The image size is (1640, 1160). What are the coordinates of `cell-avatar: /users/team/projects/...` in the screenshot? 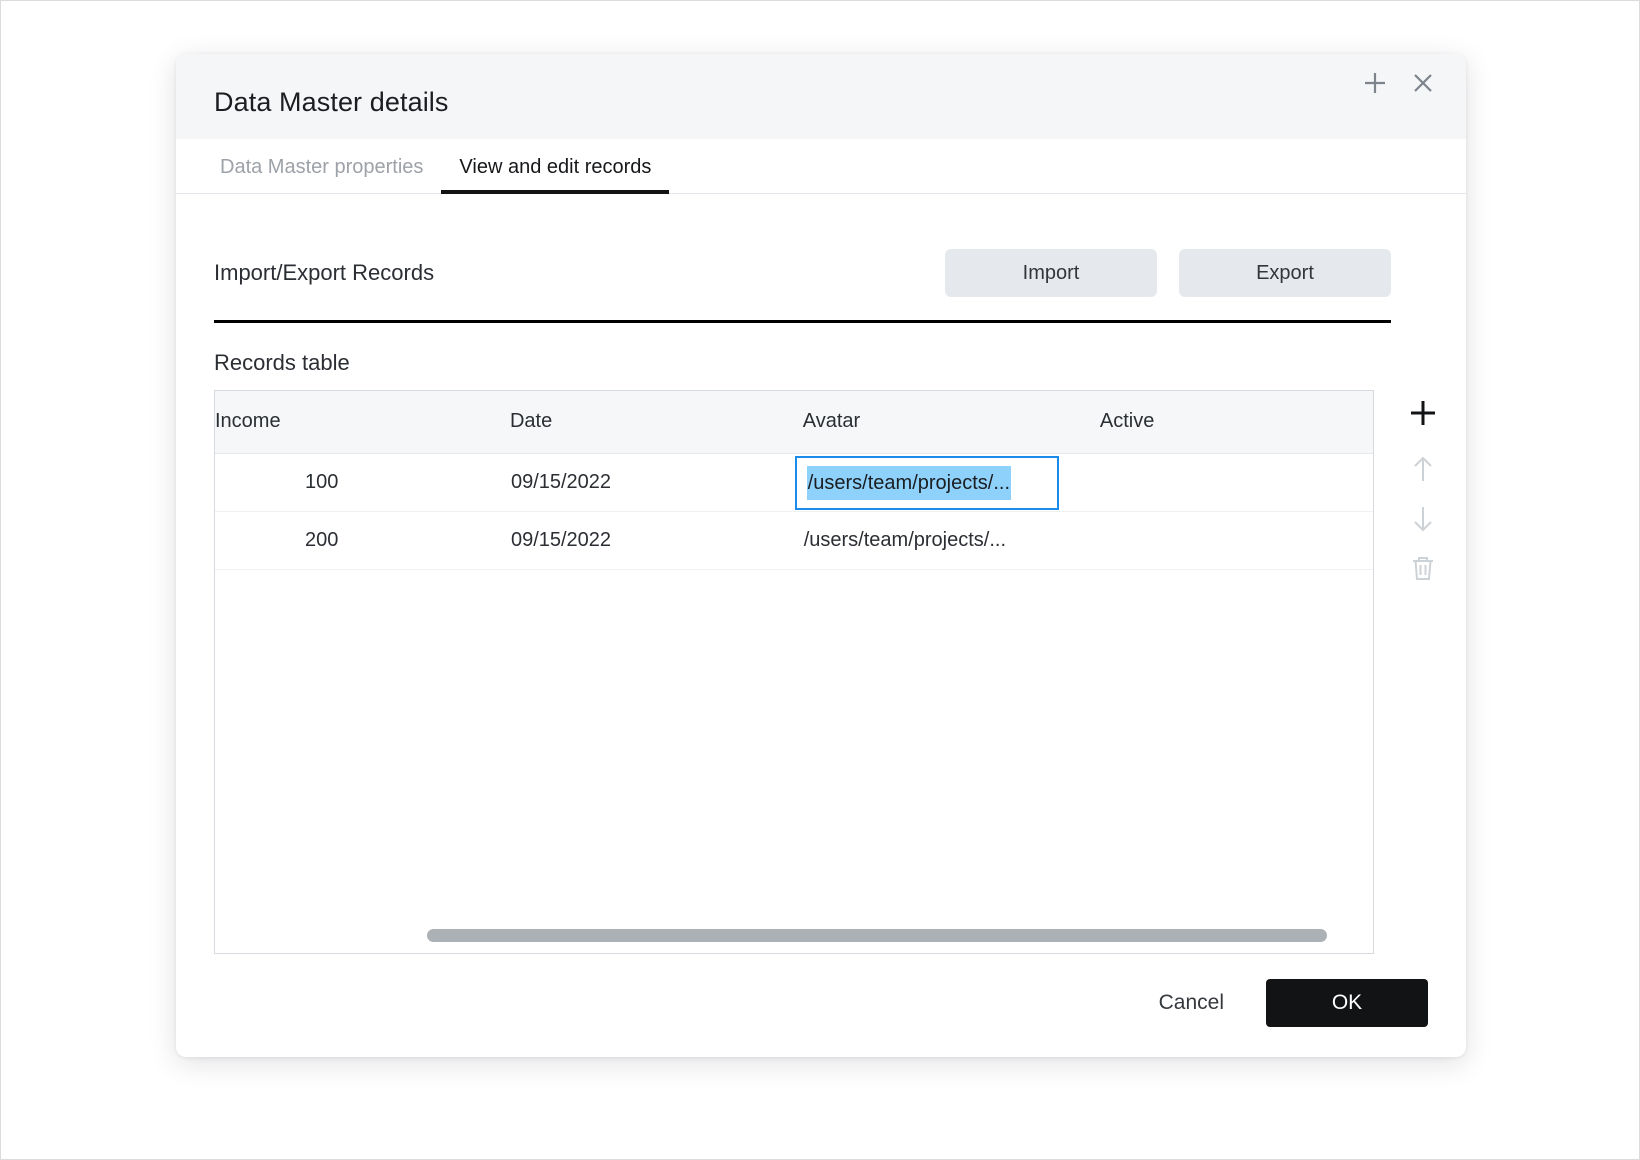 It's located at (951, 540).